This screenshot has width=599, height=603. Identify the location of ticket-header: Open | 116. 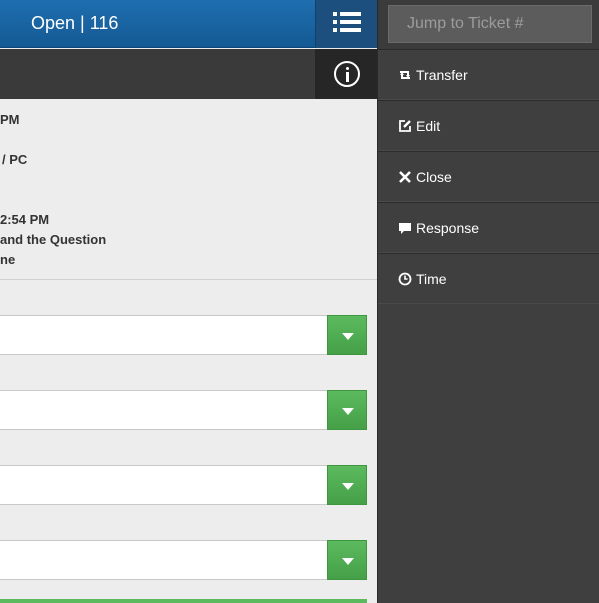
(188, 24).